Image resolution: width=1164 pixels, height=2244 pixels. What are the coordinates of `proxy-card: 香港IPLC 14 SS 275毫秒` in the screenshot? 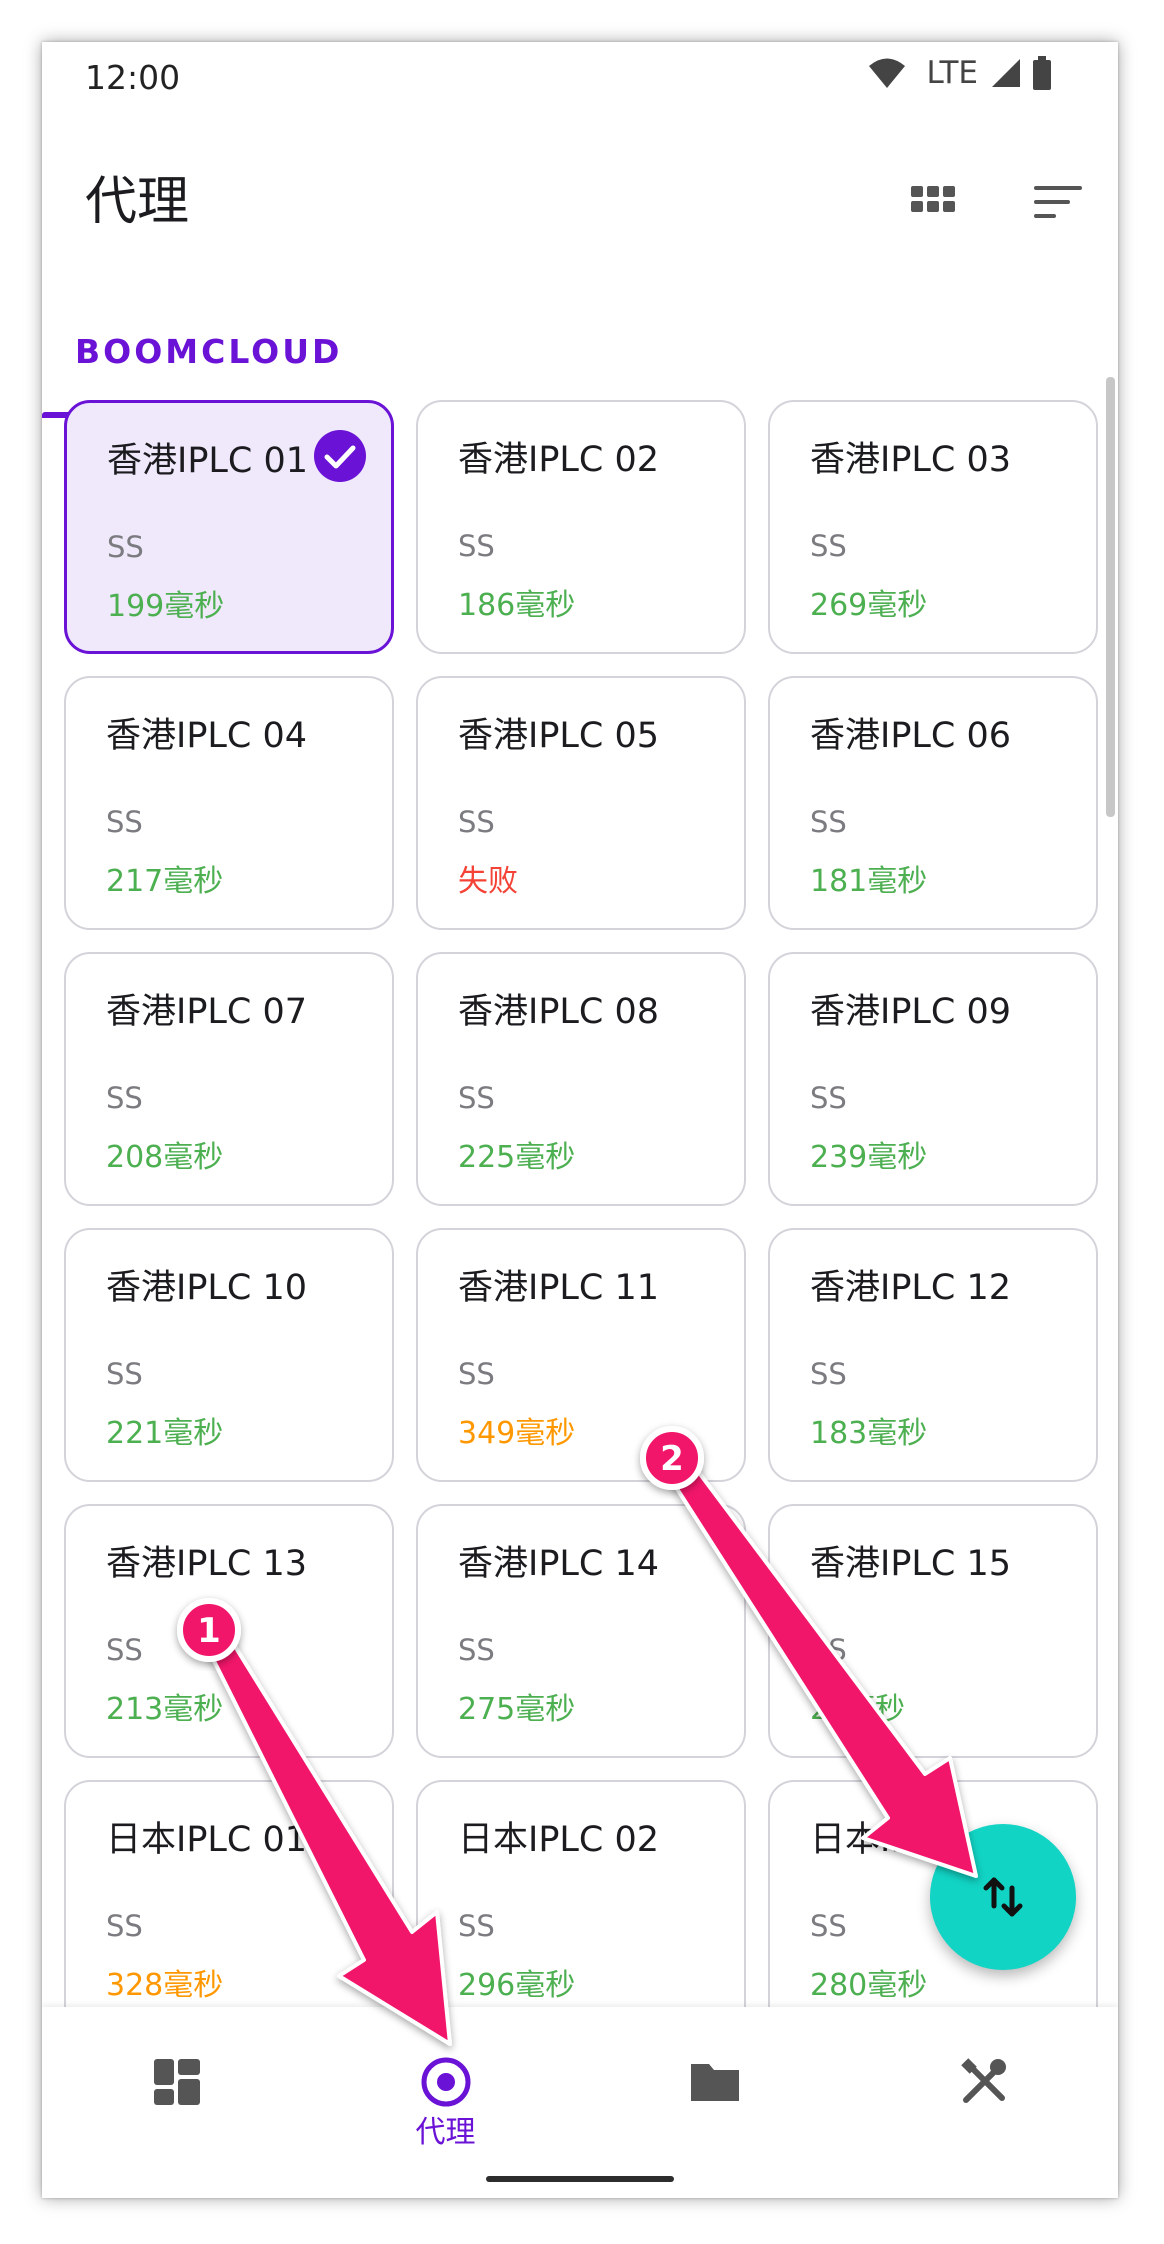 It's located at (581, 1631).